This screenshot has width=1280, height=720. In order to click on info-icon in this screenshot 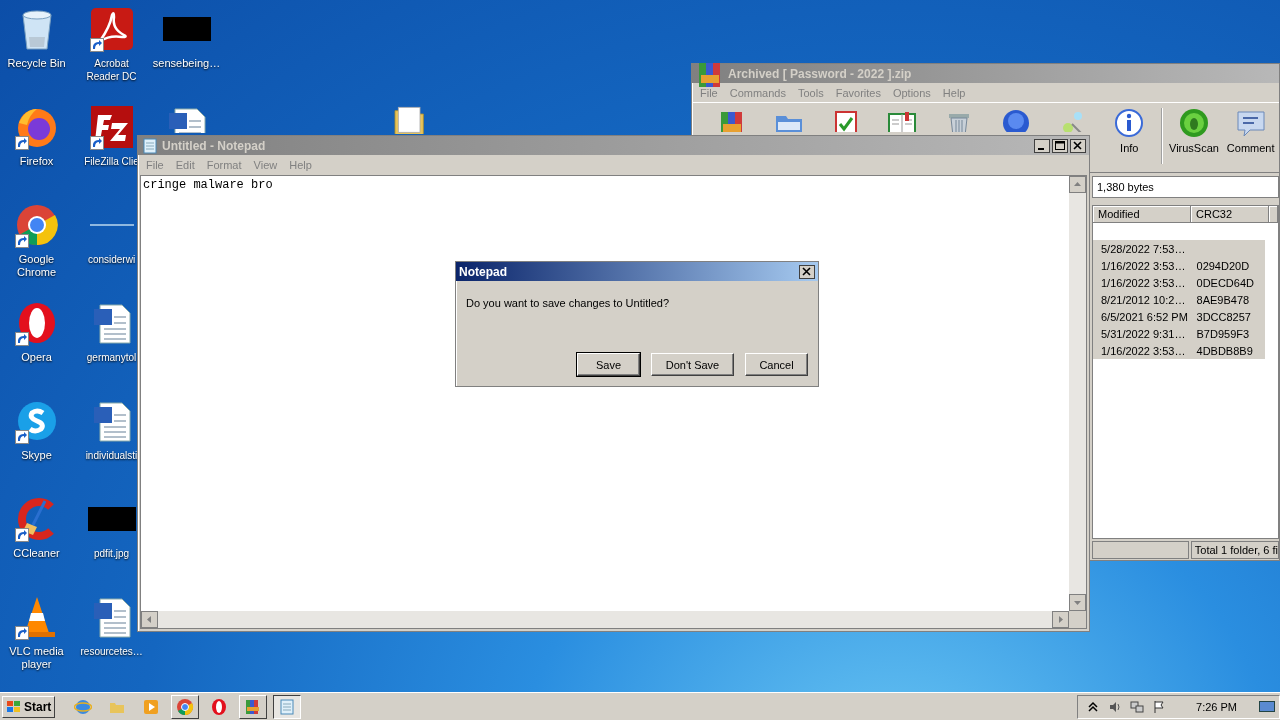, I will do `click(1129, 123)`.